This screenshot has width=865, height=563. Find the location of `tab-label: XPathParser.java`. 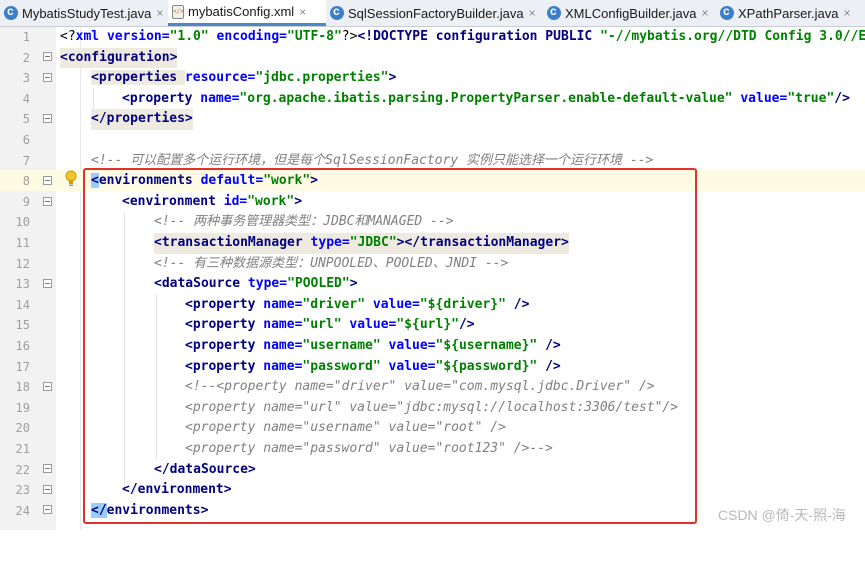

tab-label: XPathParser.java is located at coordinates (788, 13).